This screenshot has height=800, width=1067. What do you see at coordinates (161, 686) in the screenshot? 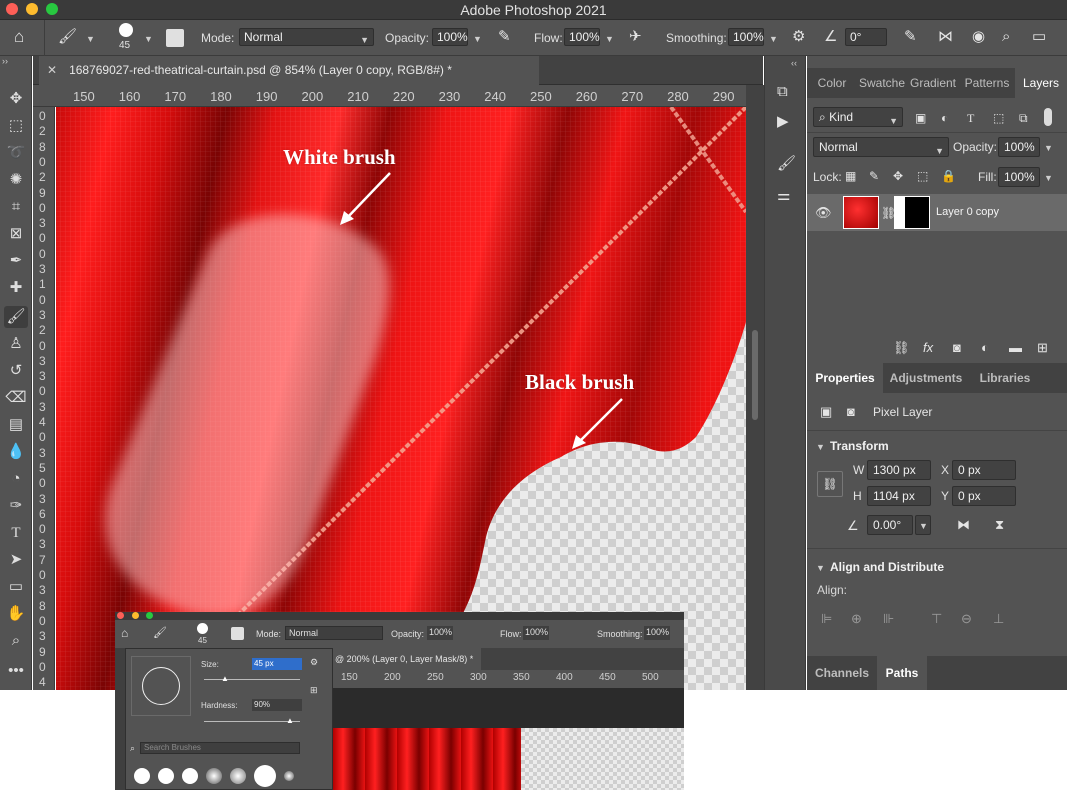
I see `brush-angle-preview` at bounding box center [161, 686].